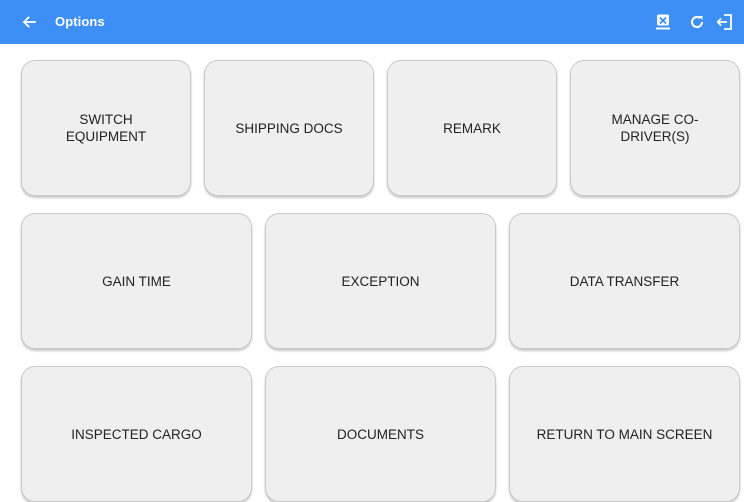  I want to click on back-button, so click(29, 22).